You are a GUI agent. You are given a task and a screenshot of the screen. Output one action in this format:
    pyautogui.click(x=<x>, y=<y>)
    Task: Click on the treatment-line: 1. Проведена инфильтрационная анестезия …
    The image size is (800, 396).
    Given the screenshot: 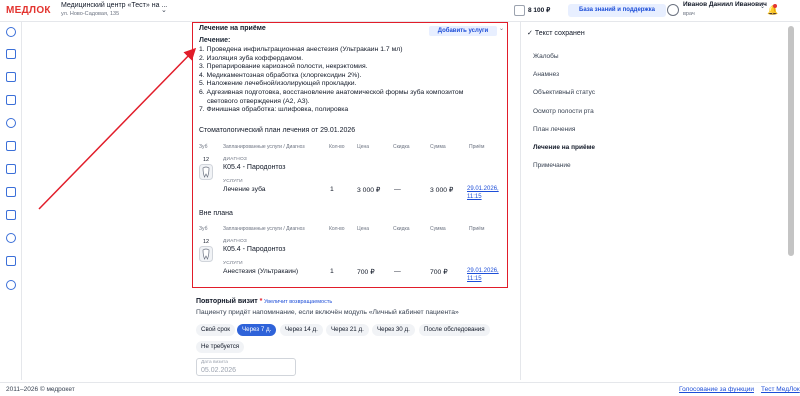 What is the action you would take?
    pyautogui.click(x=301, y=49)
    